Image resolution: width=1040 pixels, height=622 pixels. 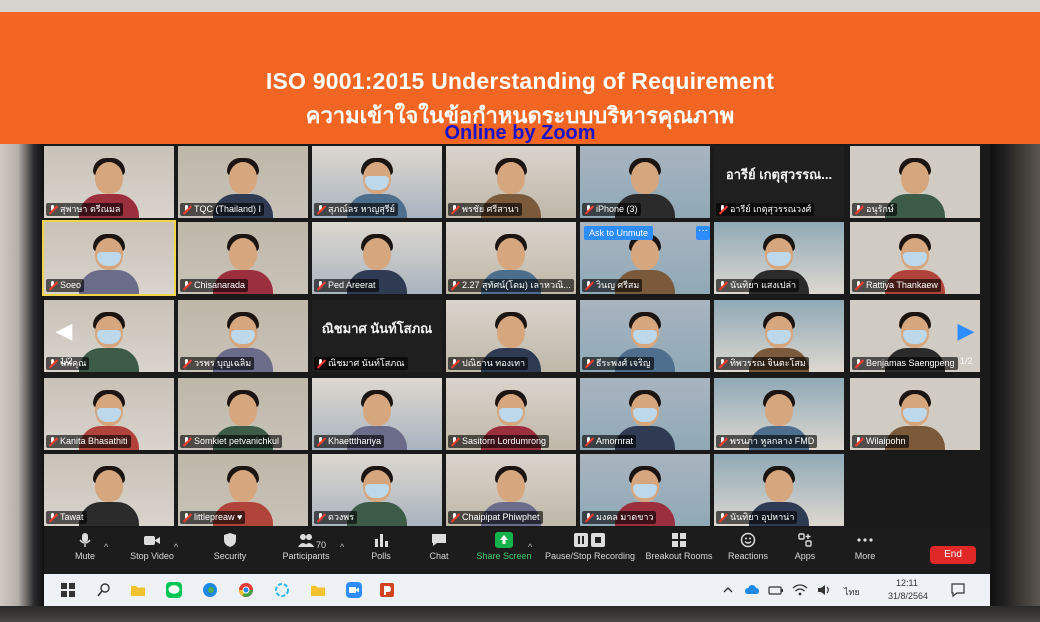 What do you see at coordinates (511, 182) in the screenshot?
I see `participant-video-tile: พรชัย ศรีสานา` at bounding box center [511, 182].